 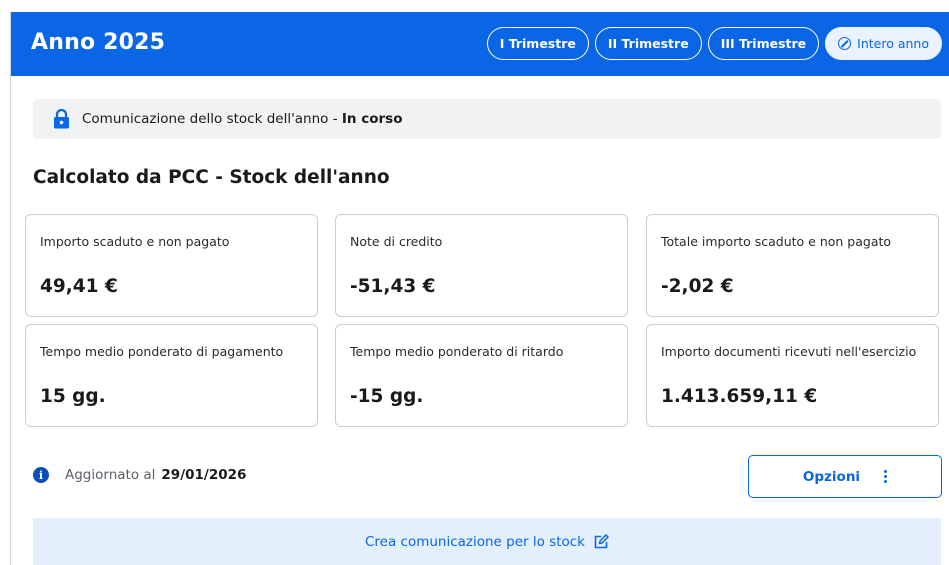 I want to click on tab-third-quarter: III Trimestre, so click(x=763, y=43).